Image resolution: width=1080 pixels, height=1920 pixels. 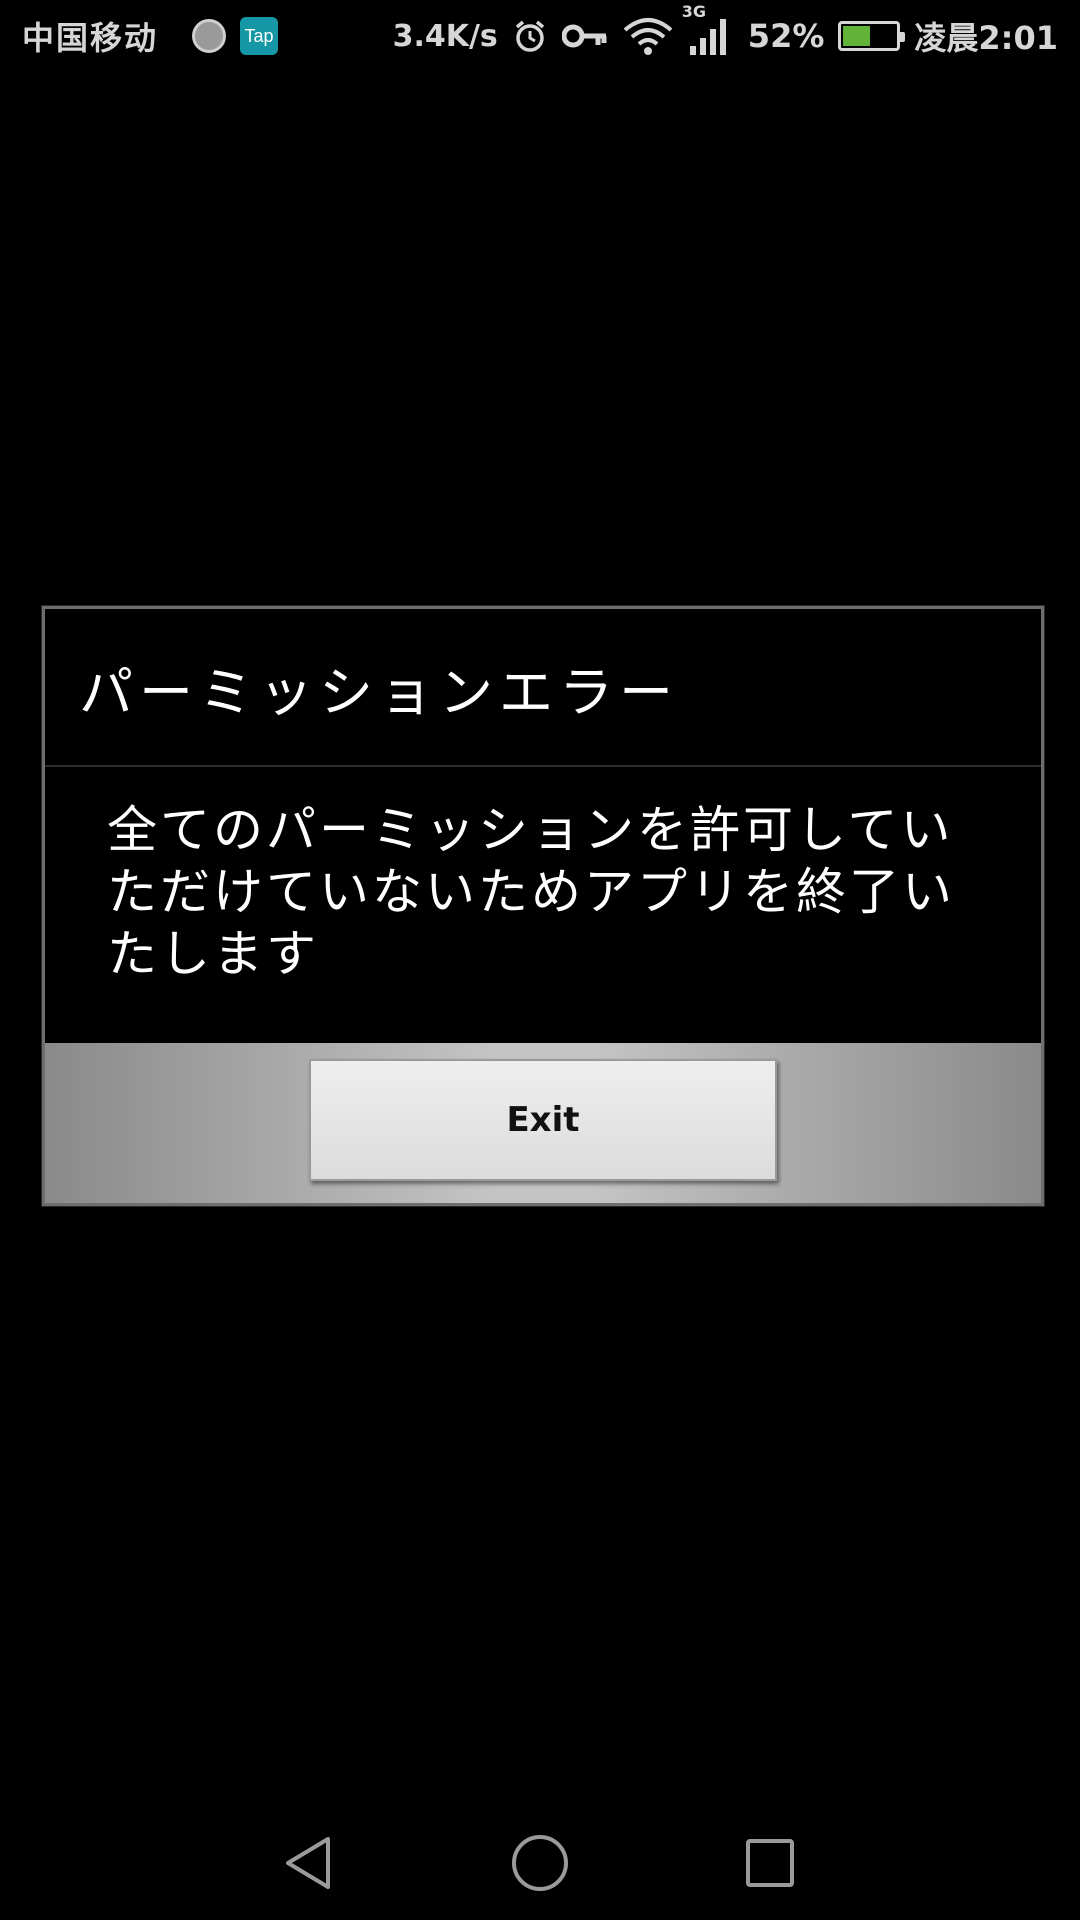 I want to click on dialog-header: パーミッションエラー, so click(x=543, y=688).